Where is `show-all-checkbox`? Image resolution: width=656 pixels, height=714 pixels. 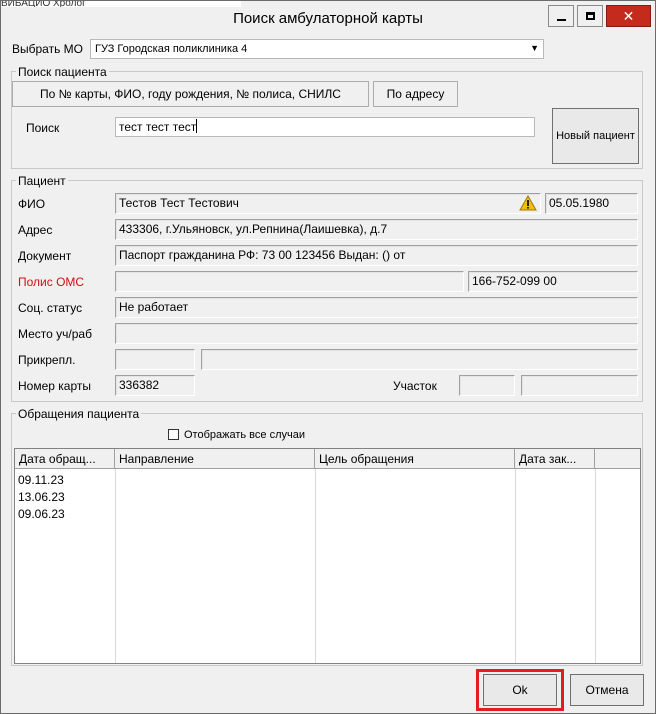
show-all-checkbox is located at coordinates (173, 434).